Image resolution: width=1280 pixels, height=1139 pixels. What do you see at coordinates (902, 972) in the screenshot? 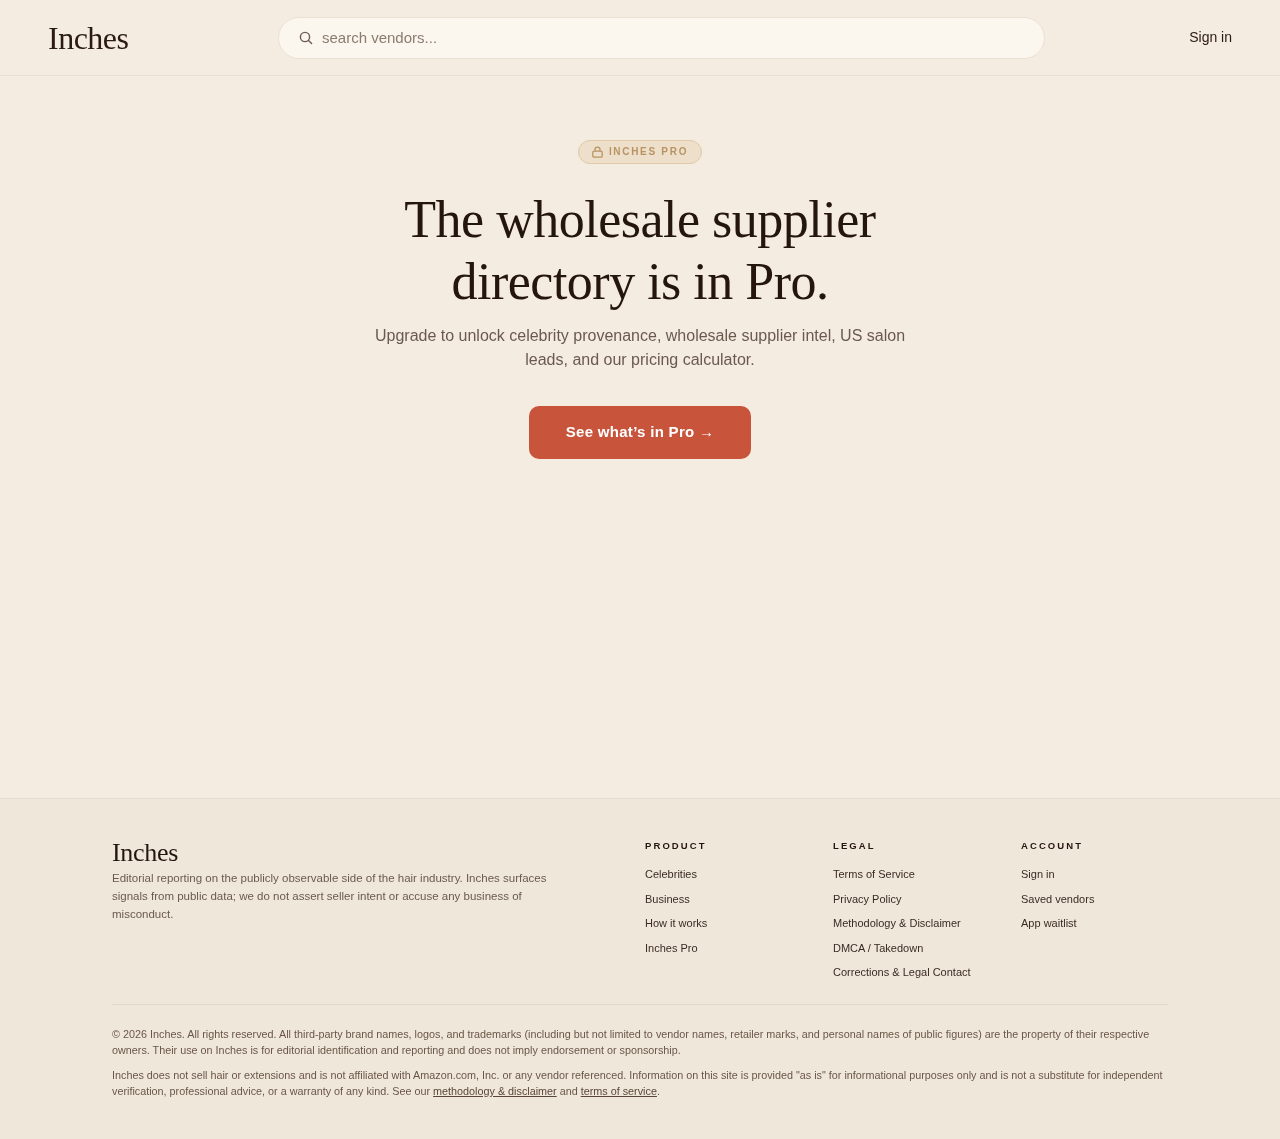
I see `footer-link: Corrections & Legal Contact` at bounding box center [902, 972].